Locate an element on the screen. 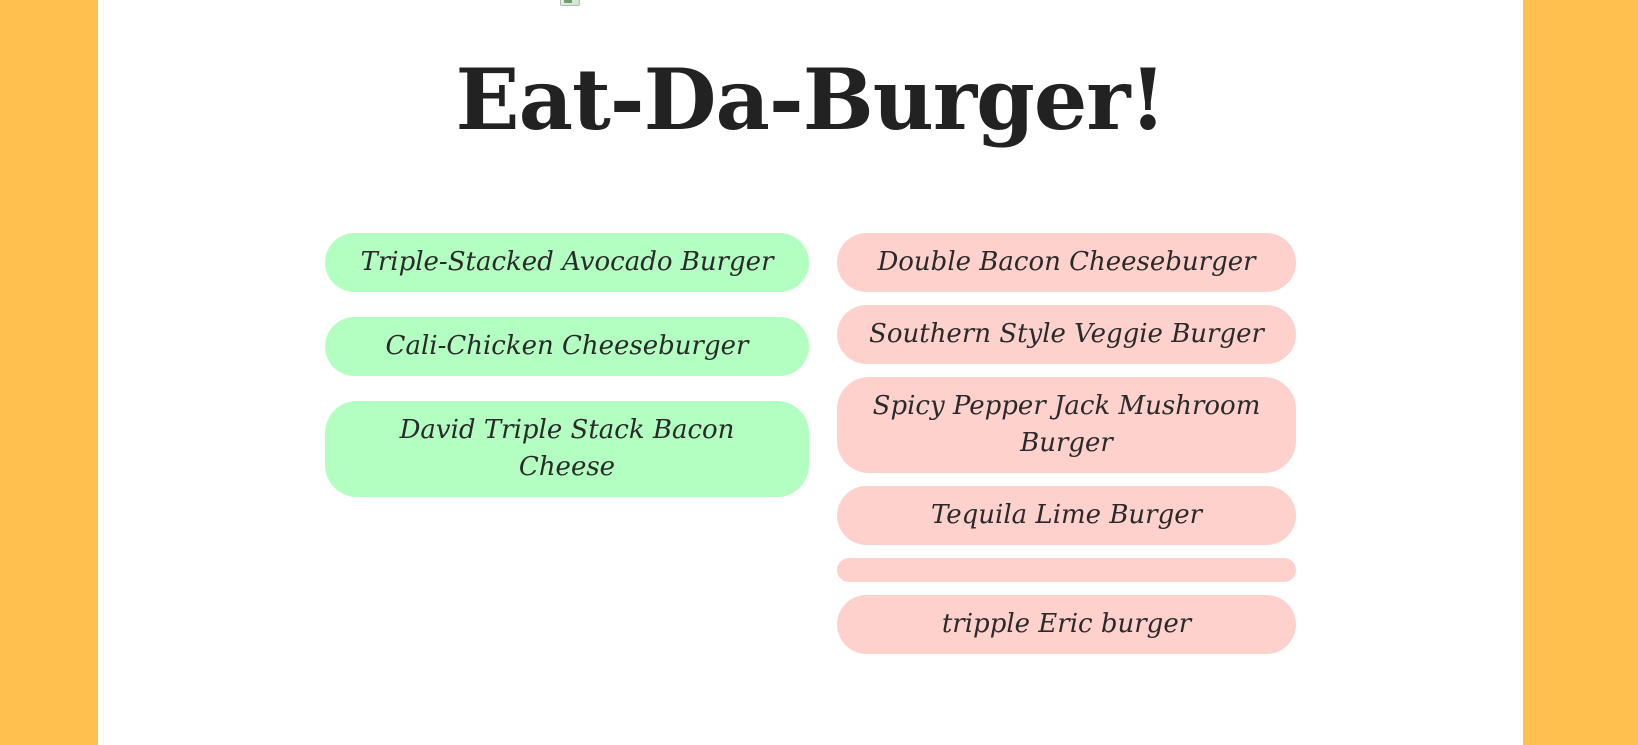 The height and width of the screenshot is (745, 1638). devoured-burger-button: Double Bacon Cheeseburger is located at coordinates (1066, 262).